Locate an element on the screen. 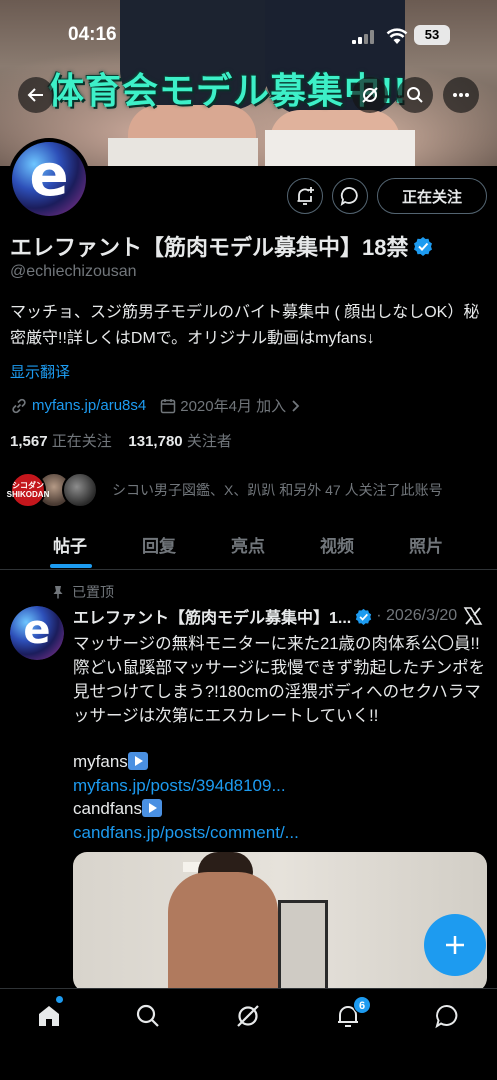 The height and width of the screenshot is (1080, 497). following-button: 正在关注 is located at coordinates (432, 196).